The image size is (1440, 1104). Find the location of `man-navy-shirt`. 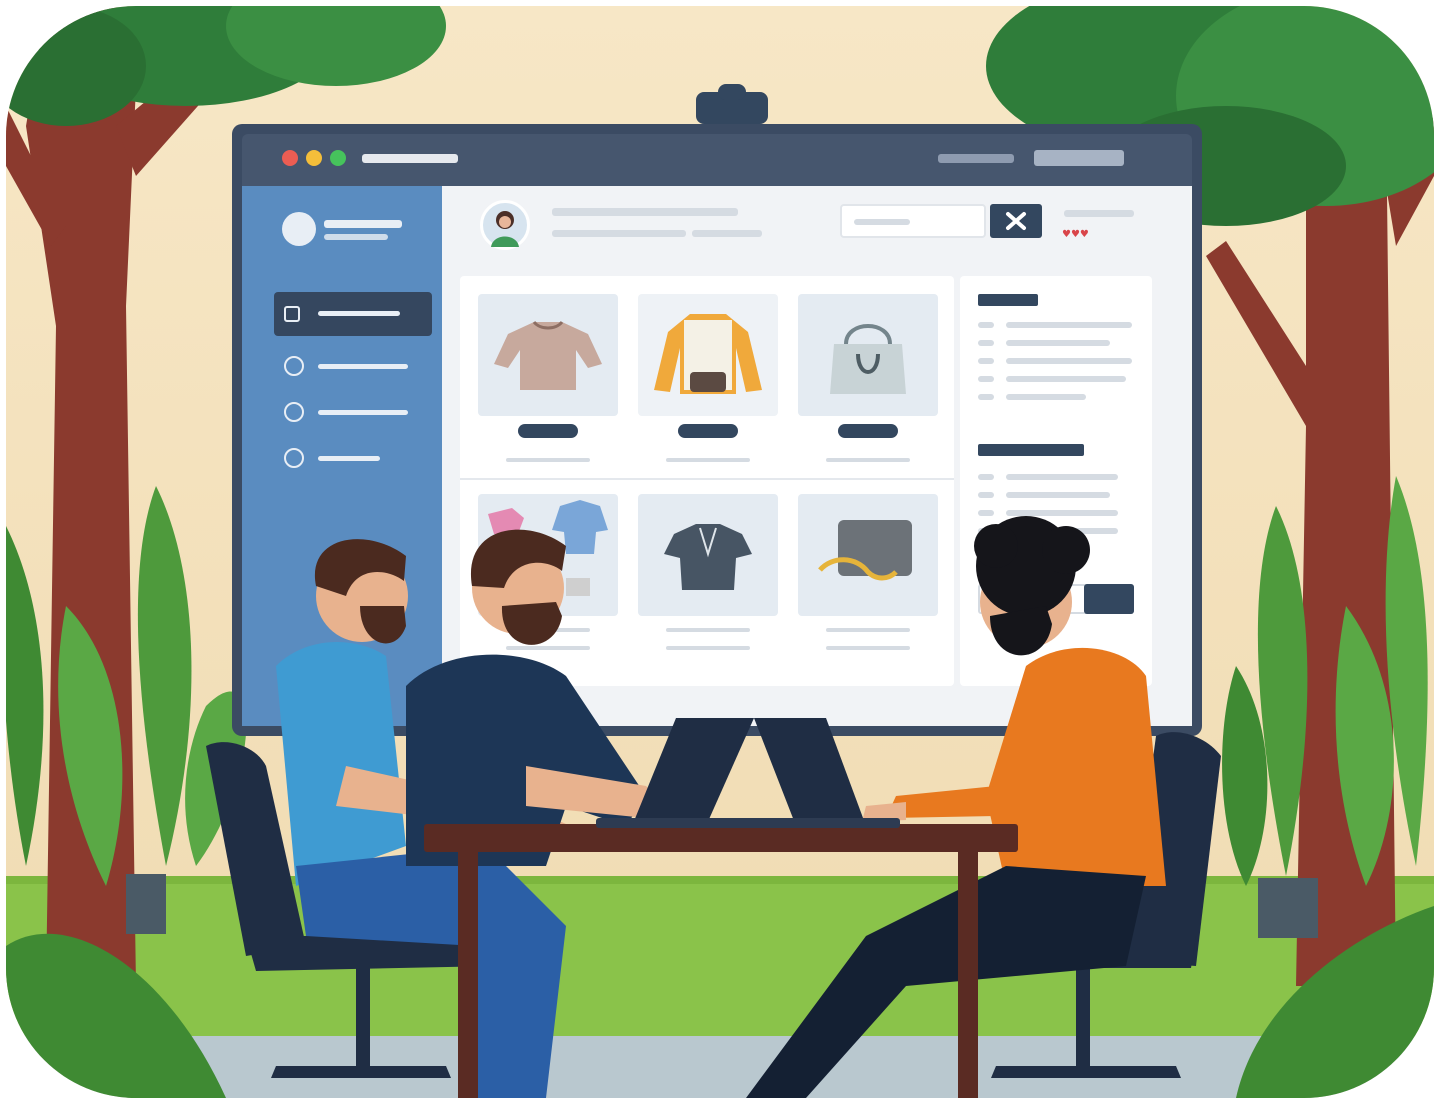

man-navy-shirt is located at coordinates (536, 697).